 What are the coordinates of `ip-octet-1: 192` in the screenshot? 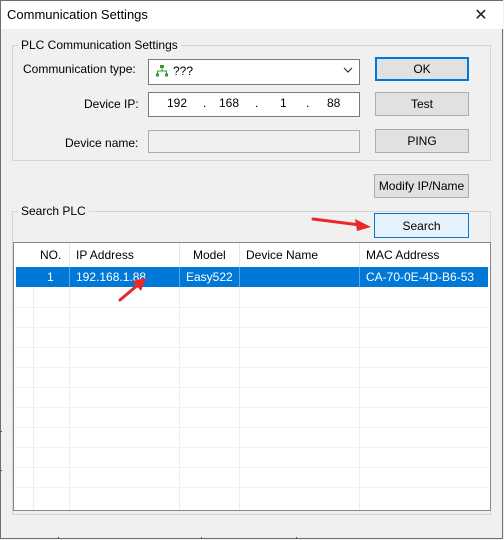 It's located at (177, 103).